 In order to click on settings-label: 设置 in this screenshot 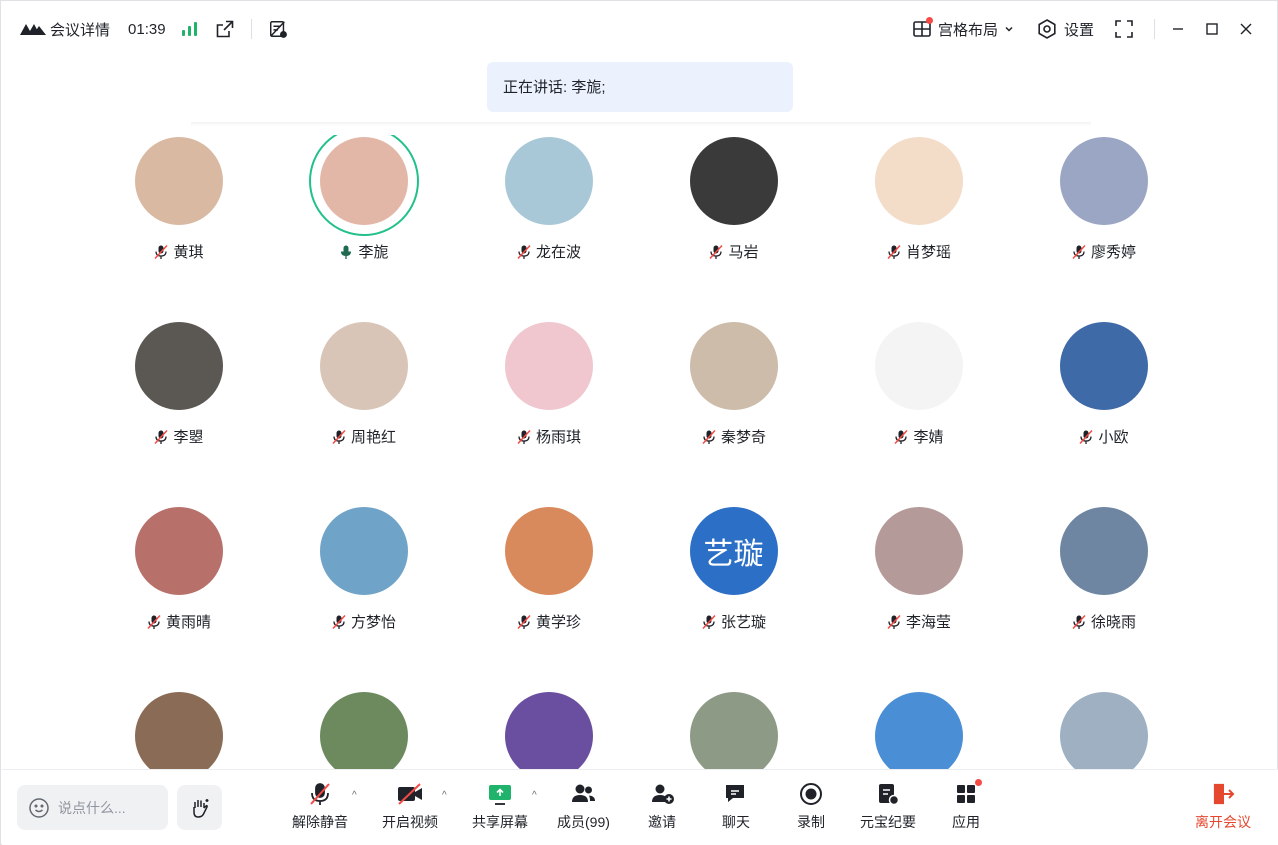, I will do `click(1078, 30)`.